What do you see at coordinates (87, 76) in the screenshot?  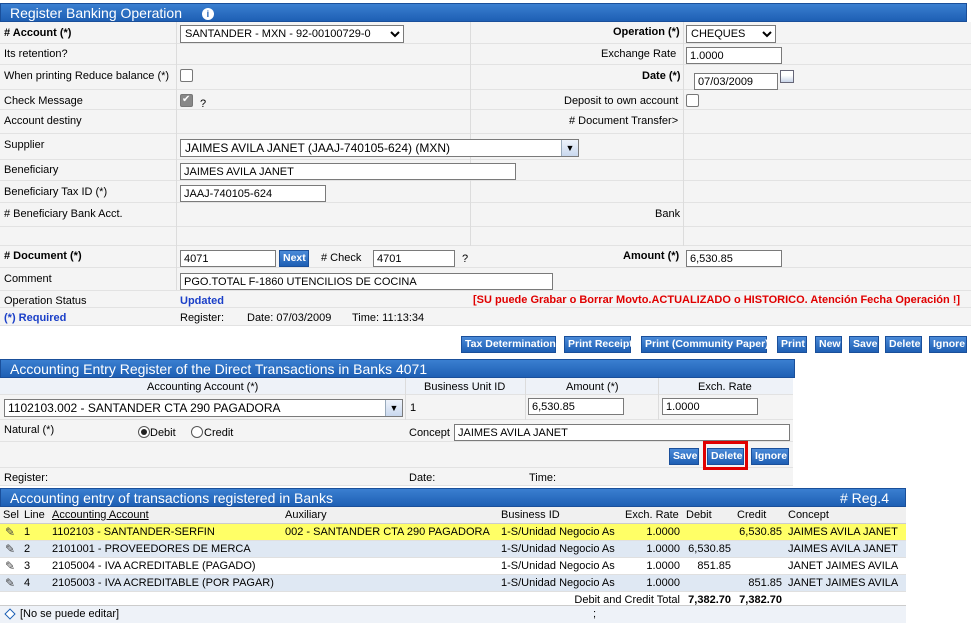 I see `reduce-balance-label: When printing Reduce balance (*)` at bounding box center [87, 76].